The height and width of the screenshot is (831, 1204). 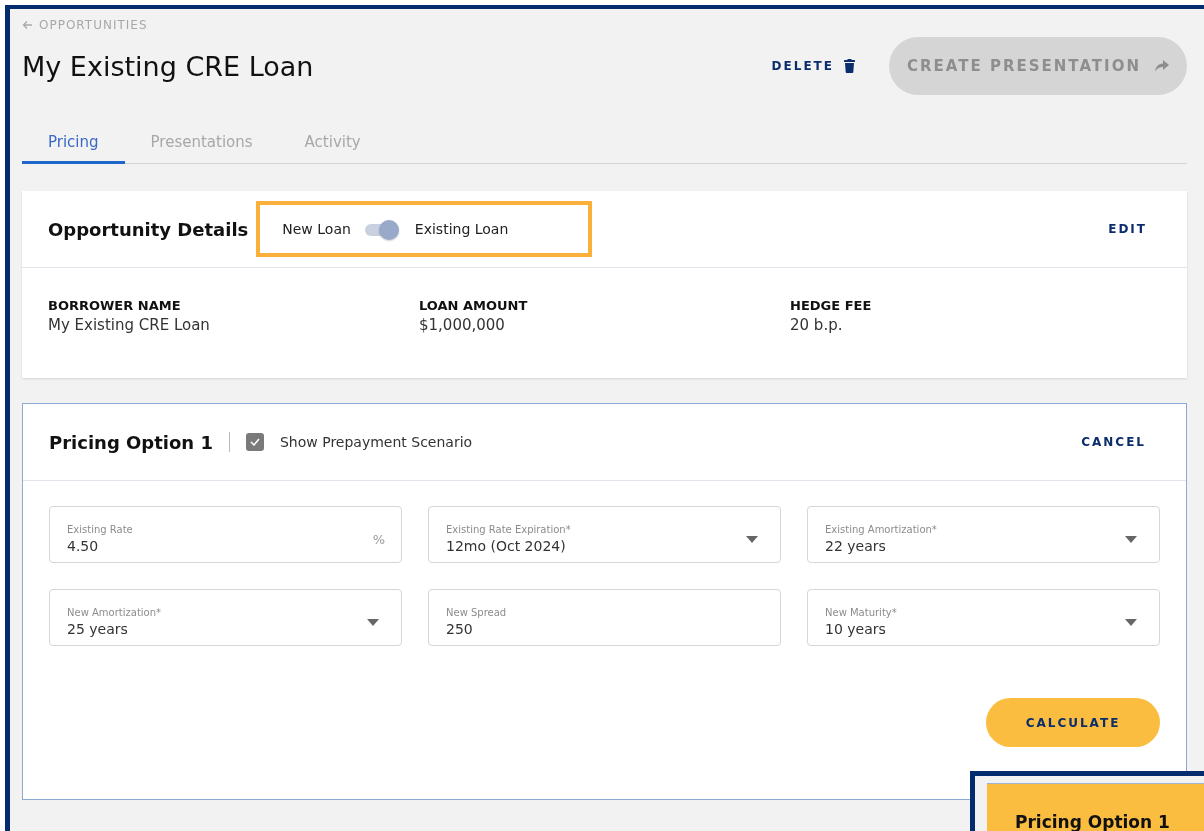 I want to click on toggle-label: New Loan, so click(x=316, y=229).